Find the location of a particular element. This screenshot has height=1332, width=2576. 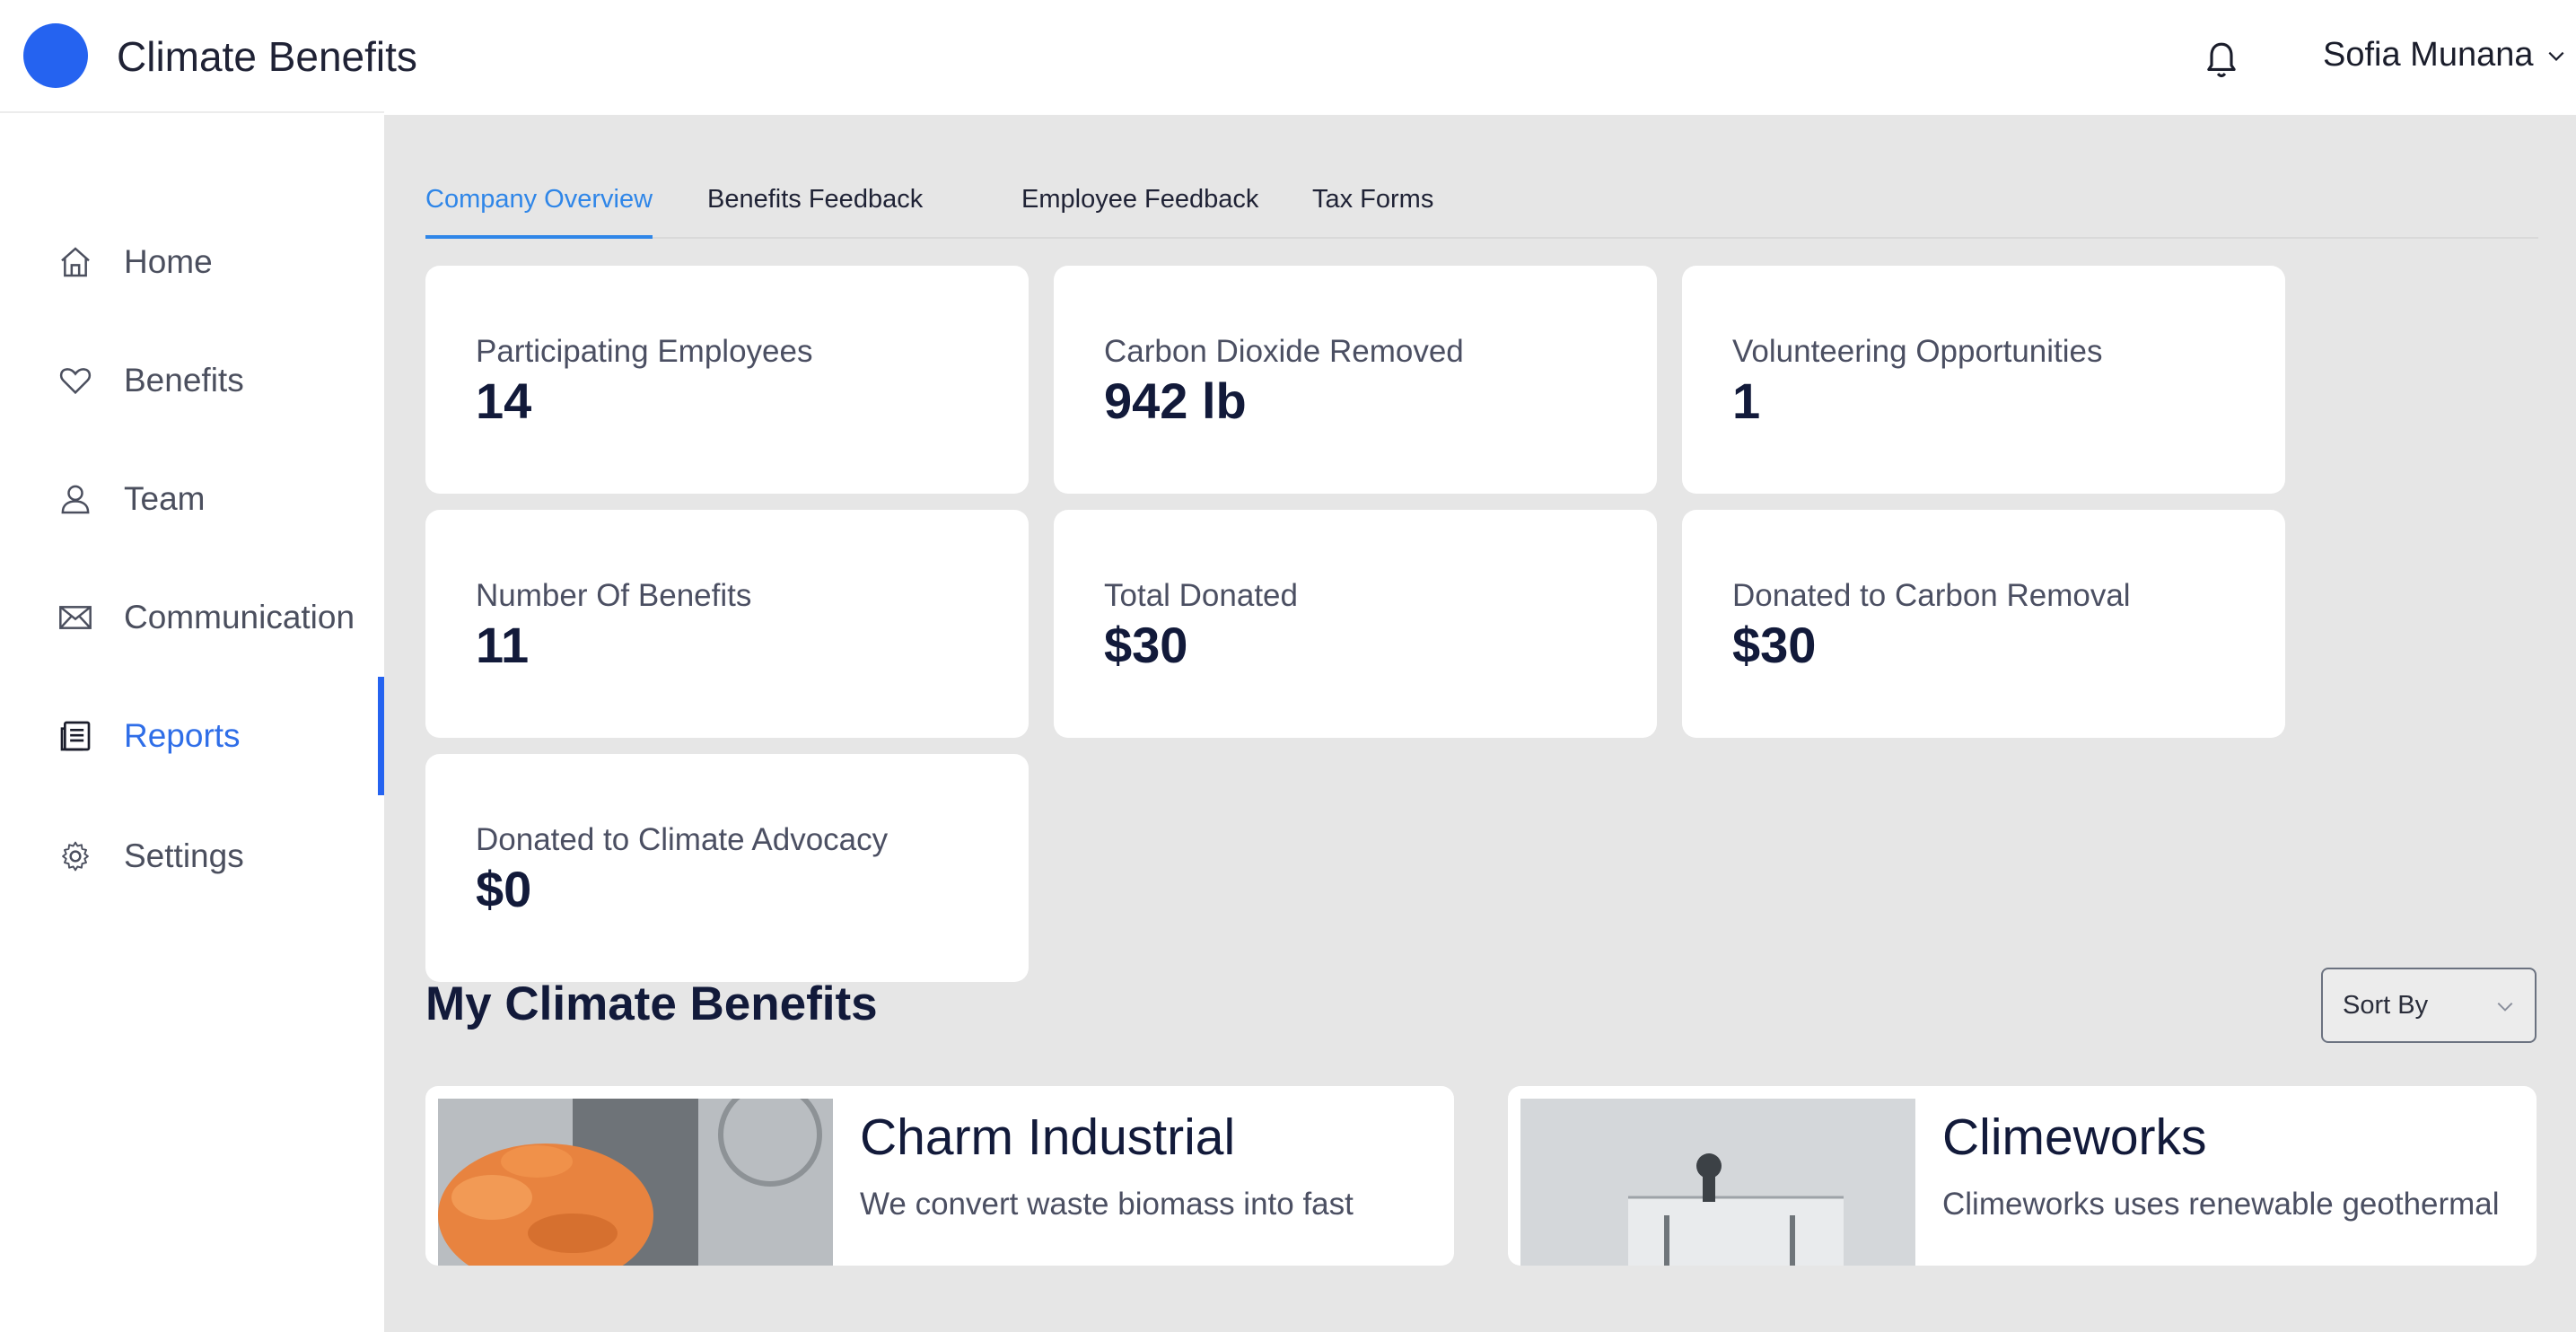

stat-label: Number Of Benefits is located at coordinates (614, 596).